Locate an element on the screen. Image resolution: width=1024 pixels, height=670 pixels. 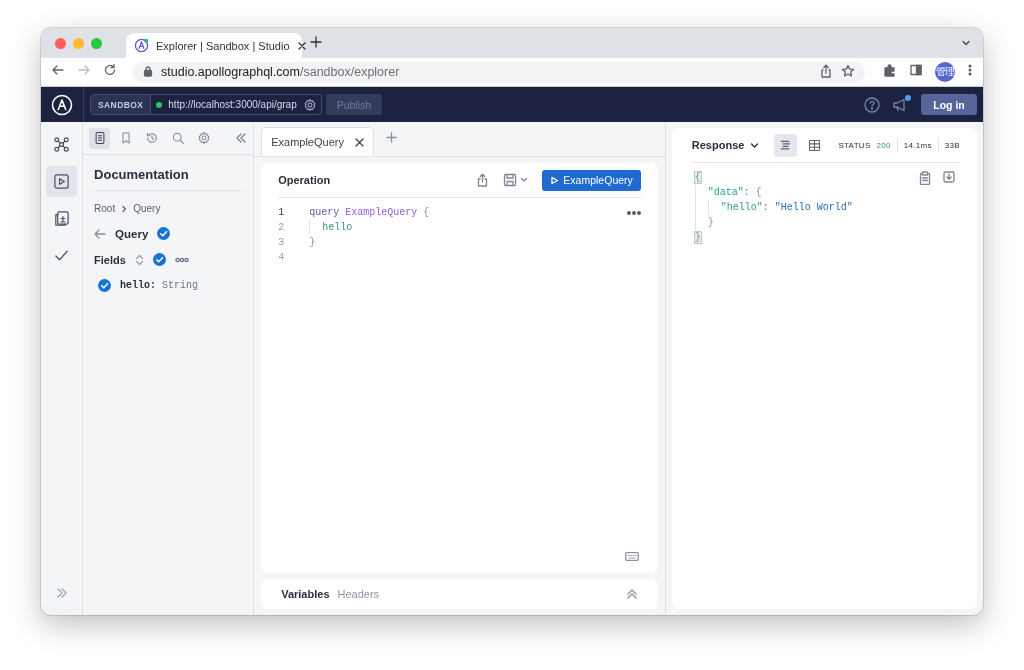
fields-label: Fields is located at coordinates (110, 259).